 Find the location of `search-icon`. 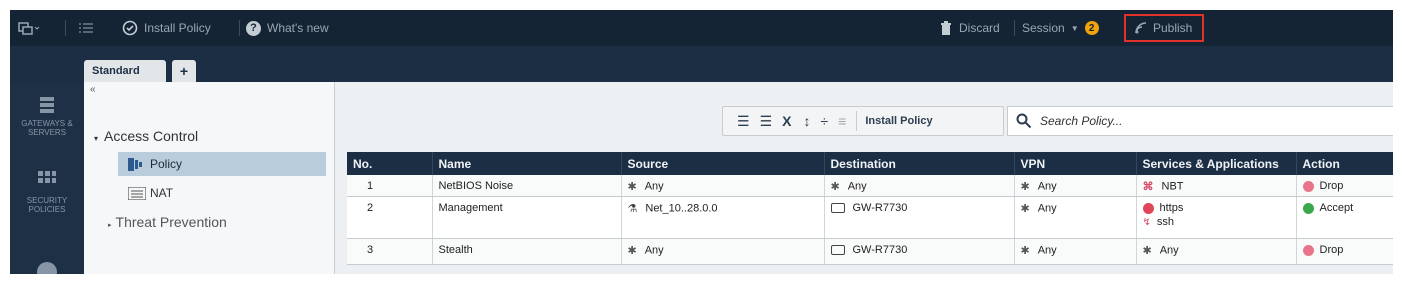

search-icon is located at coordinates (1024, 121).